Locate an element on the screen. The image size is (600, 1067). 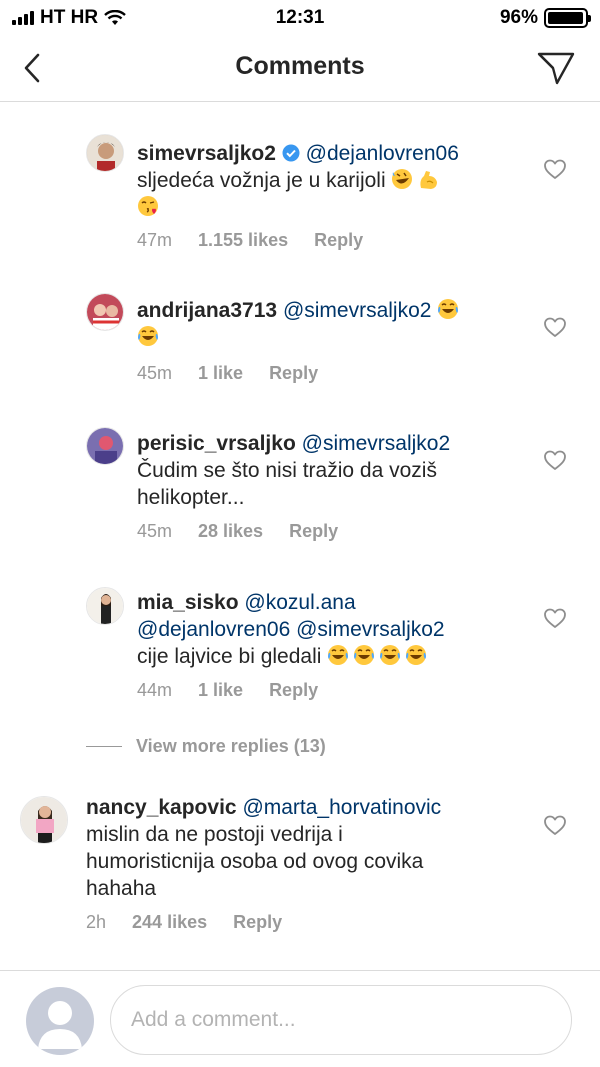
comment-composer is located at coordinates (300, 1018).